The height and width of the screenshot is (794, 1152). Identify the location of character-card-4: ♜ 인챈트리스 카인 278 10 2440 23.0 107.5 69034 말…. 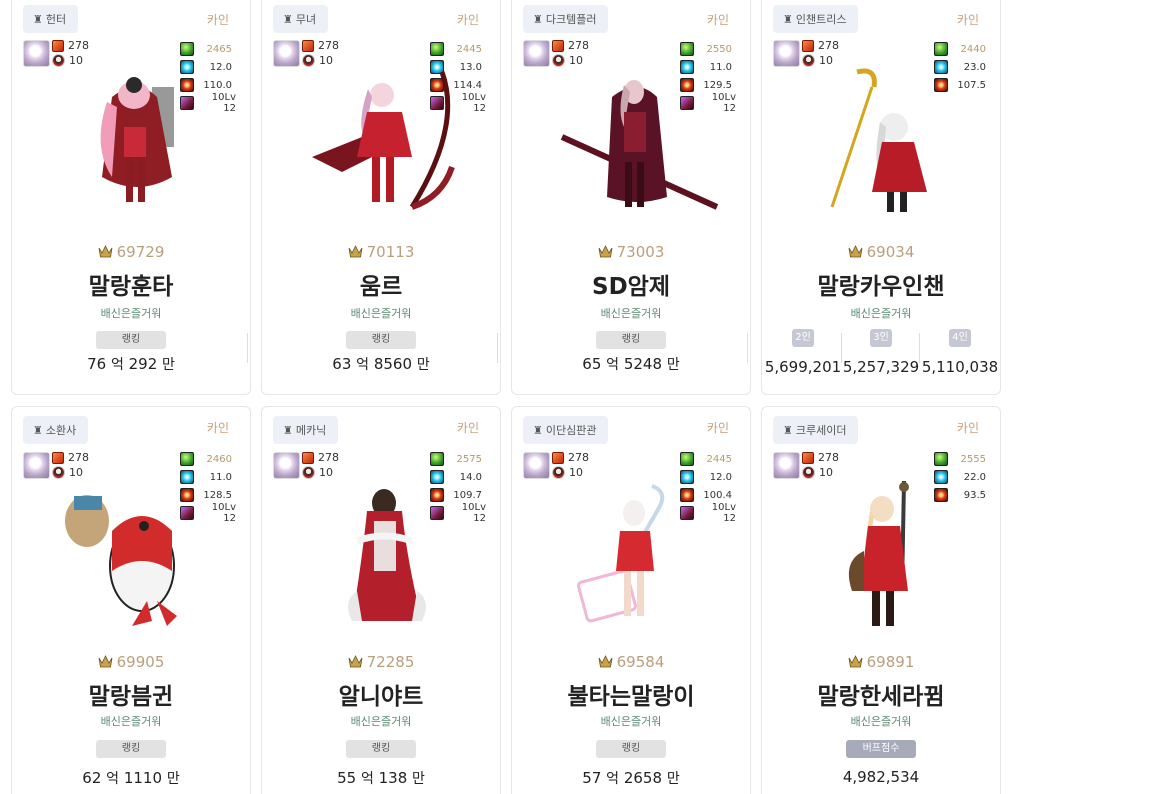
(881, 197).